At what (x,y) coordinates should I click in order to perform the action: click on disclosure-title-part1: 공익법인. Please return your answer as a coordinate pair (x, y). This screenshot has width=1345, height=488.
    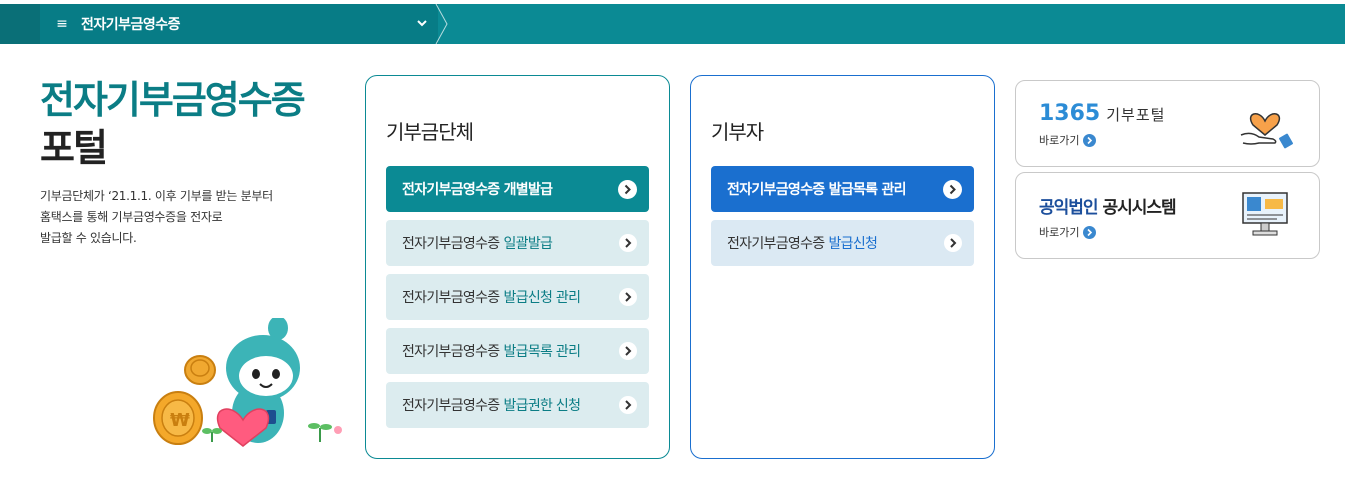
    Looking at the image, I should click on (1069, 208).